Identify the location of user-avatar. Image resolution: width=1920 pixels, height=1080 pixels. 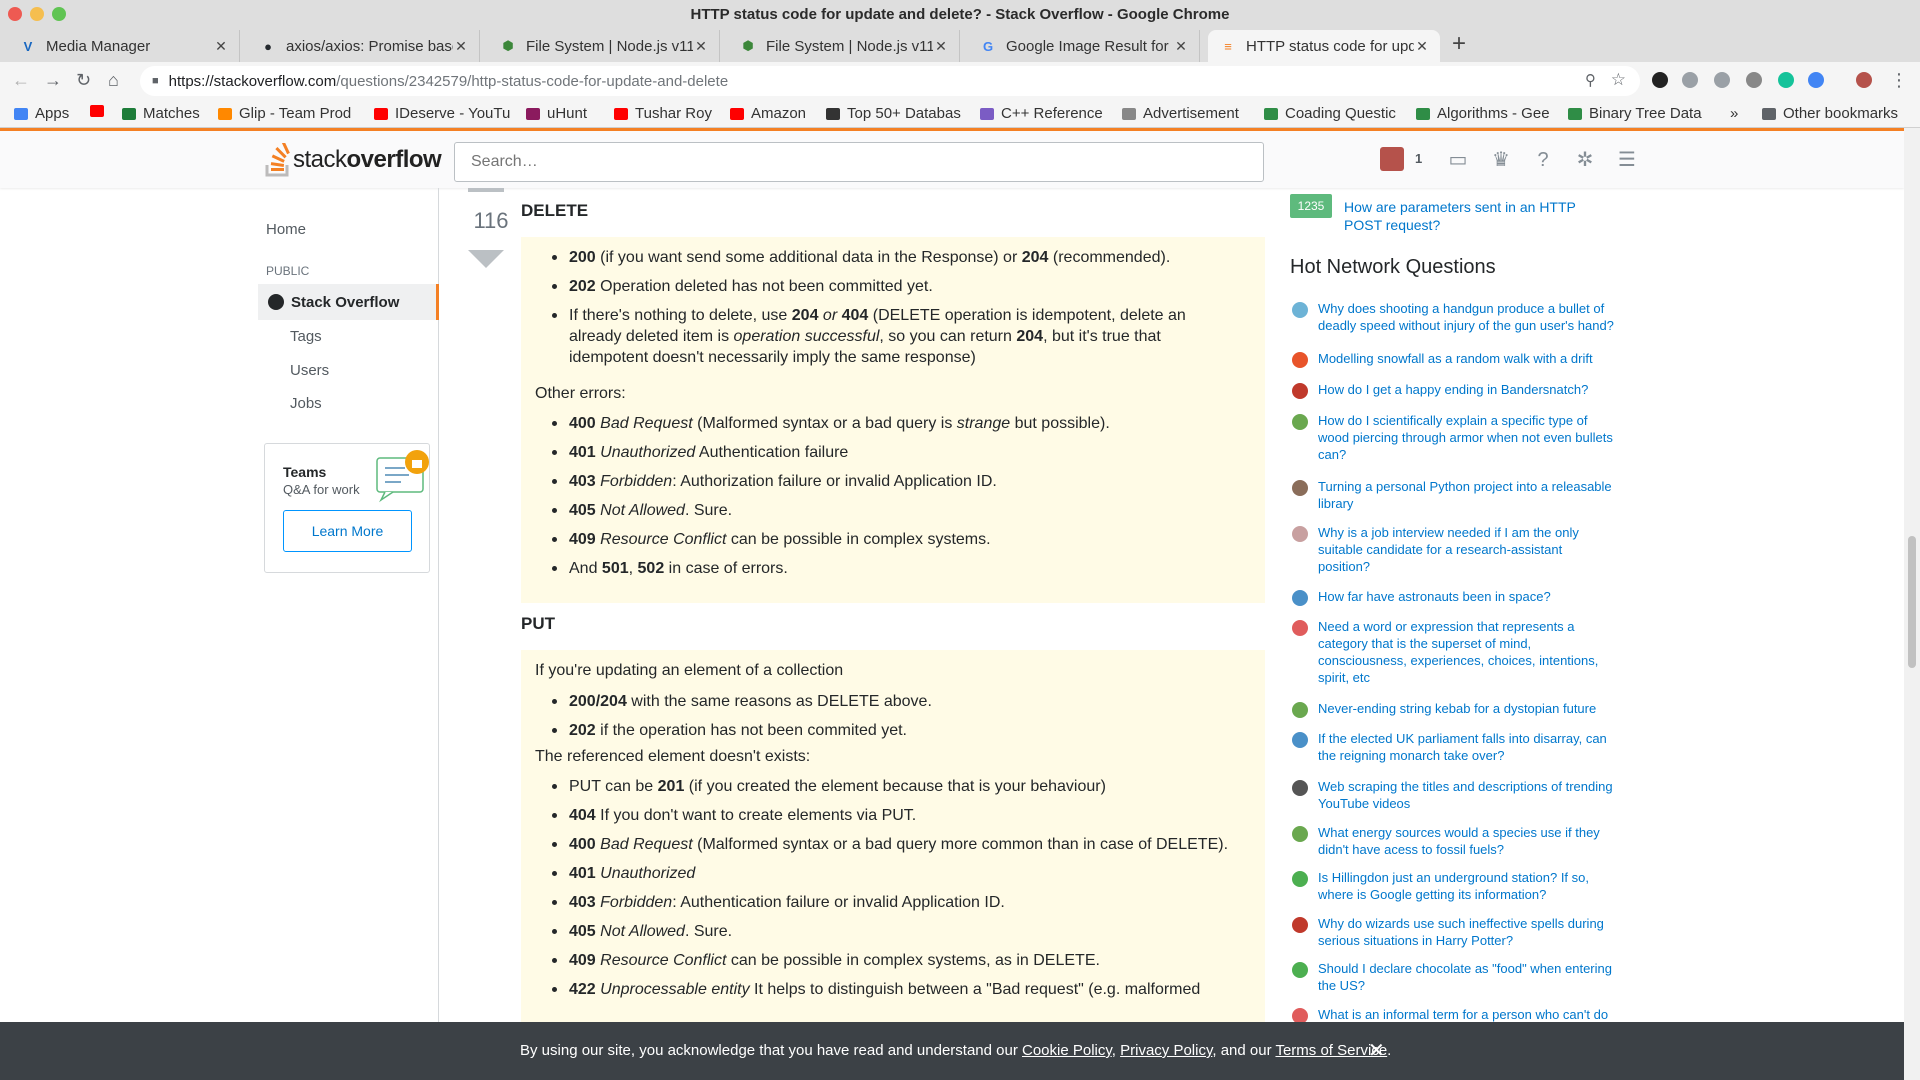
(1392, 159).